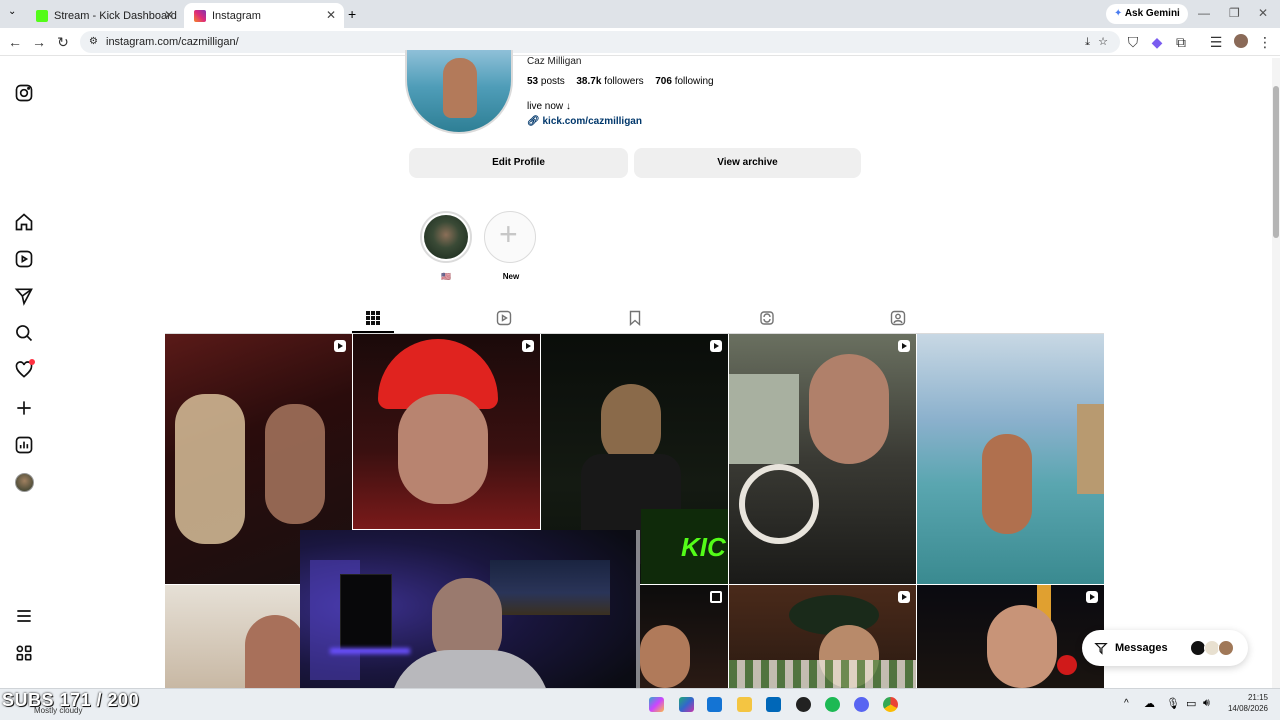 Image resolution: width=1280 pixels, height=720 pixels. I want to click on tab-title: Instagram, so click(236, 15).